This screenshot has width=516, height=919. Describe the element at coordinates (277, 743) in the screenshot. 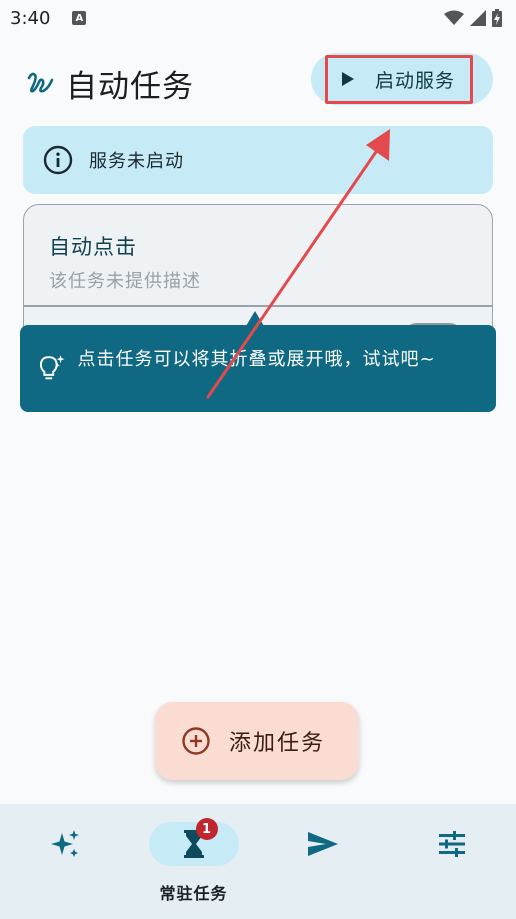

I see `add-task-label: 添加任务` at that location.